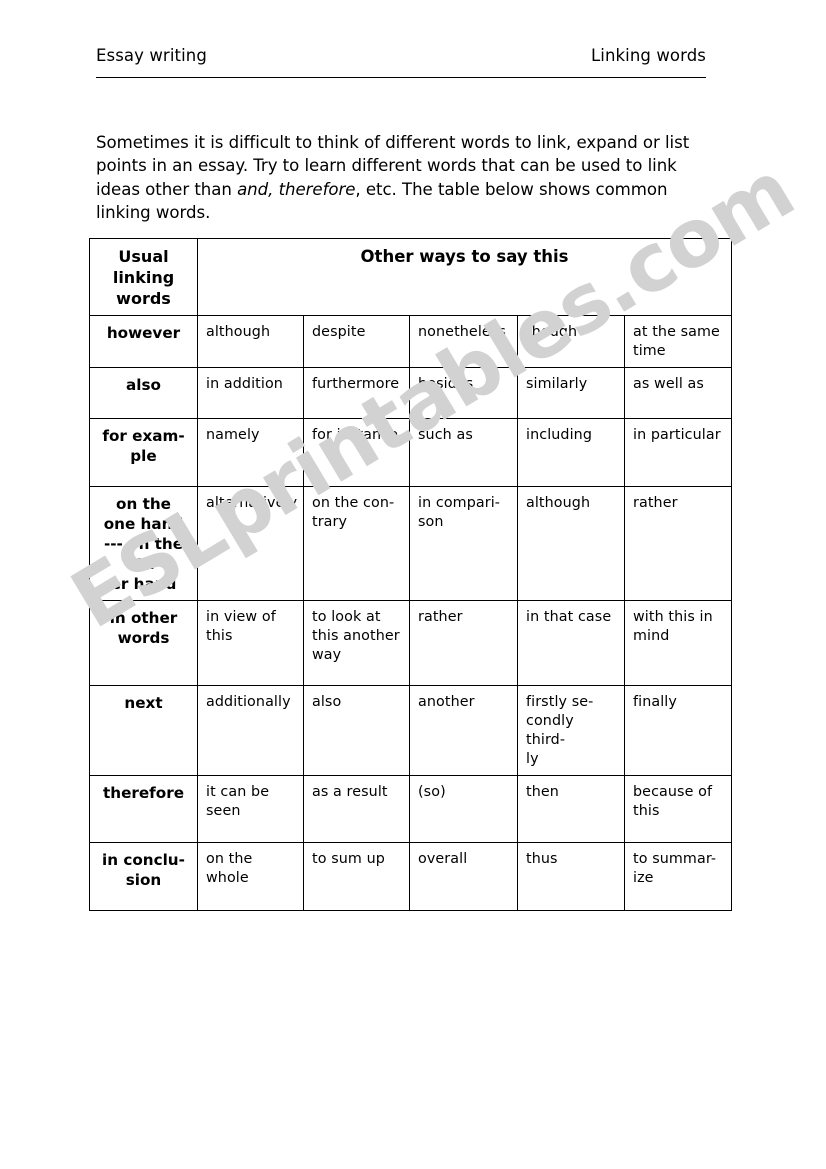  What do you see at coordinates (356, 452) in the screenshot?
I see `row-value-cell: for instance` at bounding box center [356, 452].